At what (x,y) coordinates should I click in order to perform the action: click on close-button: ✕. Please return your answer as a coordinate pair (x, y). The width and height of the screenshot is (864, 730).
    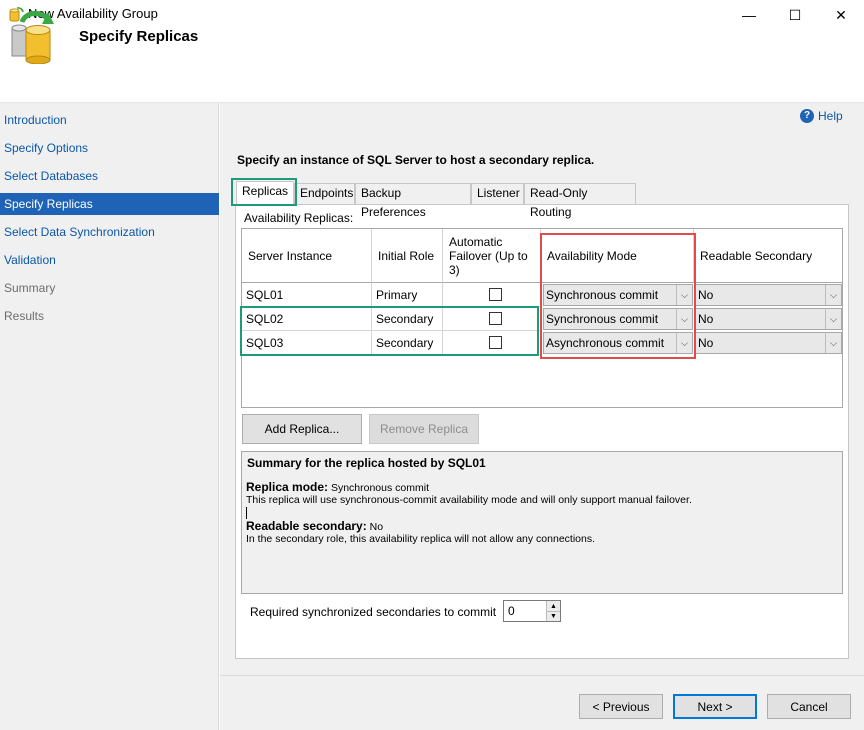
    Looking at the image, I should click on (841, 15).